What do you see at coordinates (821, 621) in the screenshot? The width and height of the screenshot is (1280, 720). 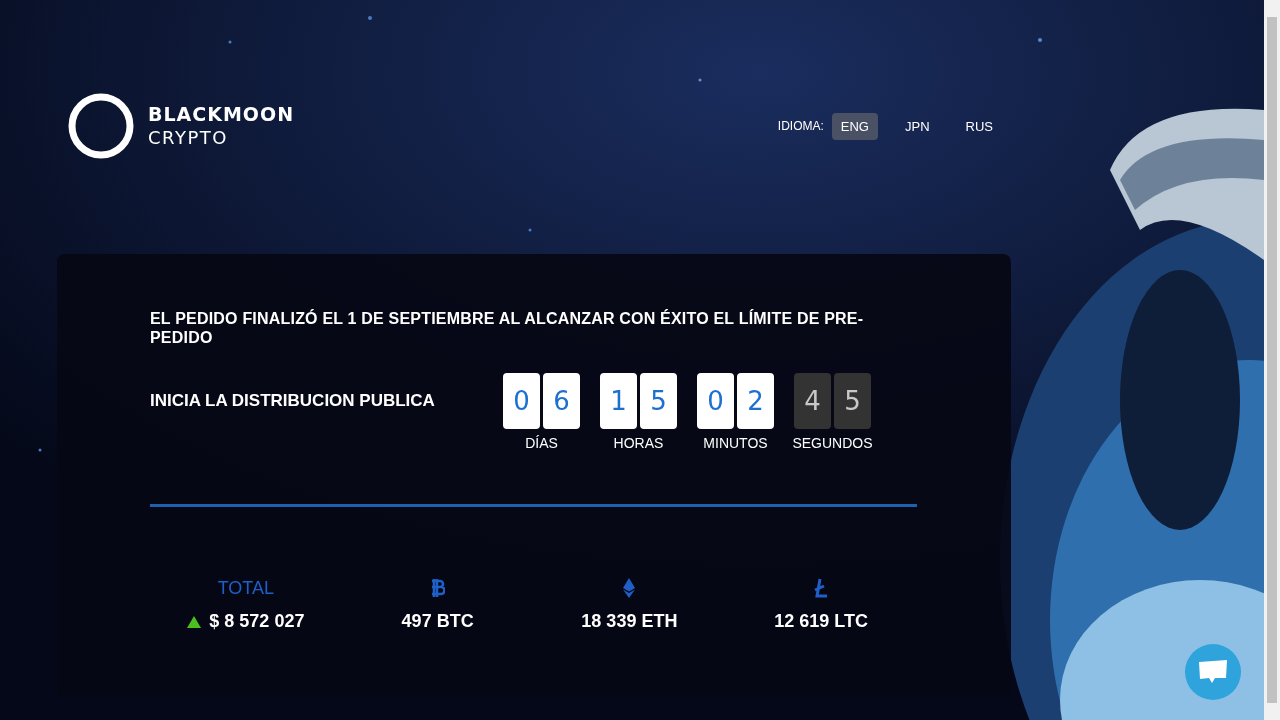 I see `amount-text: 12 619 LTC` at bounding box center [821, 621].